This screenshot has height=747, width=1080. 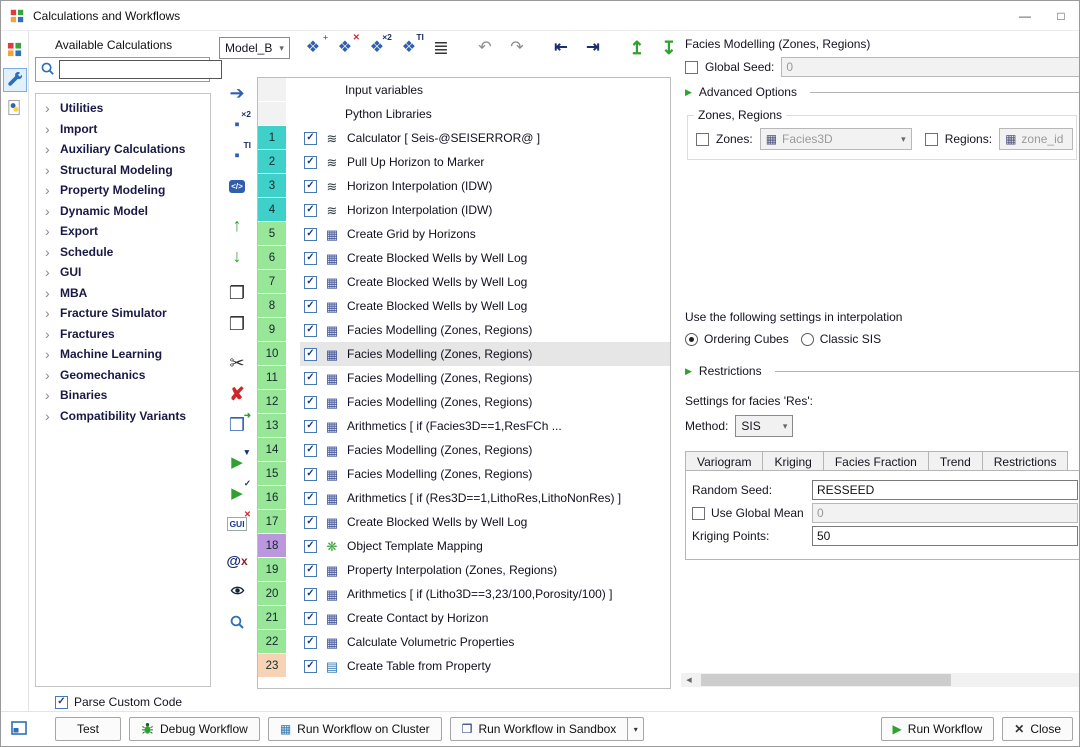 I want to click on row-number-cell: 9, so click(x=272, y=330).